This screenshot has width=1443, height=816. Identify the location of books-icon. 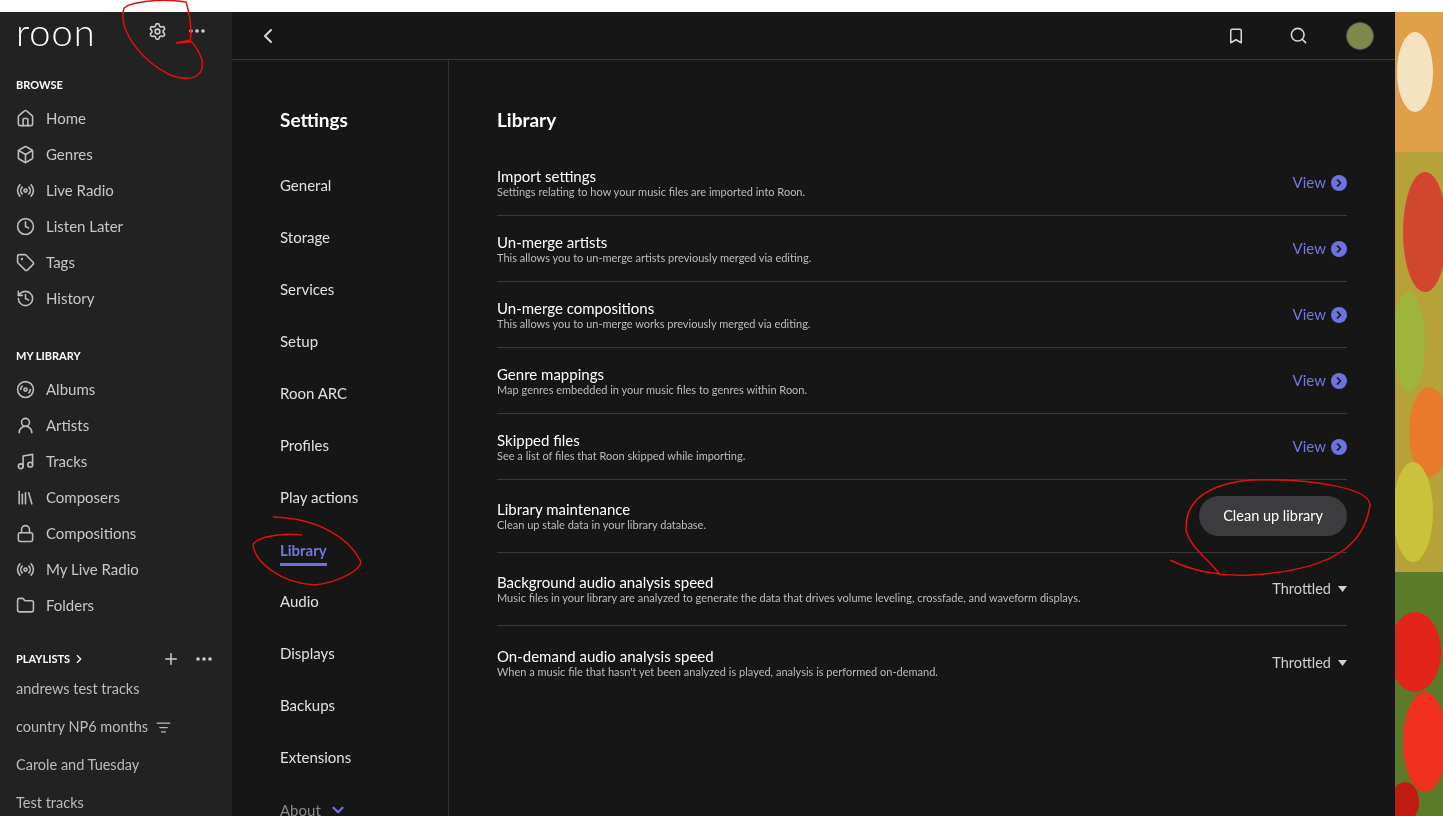
(25, 497).